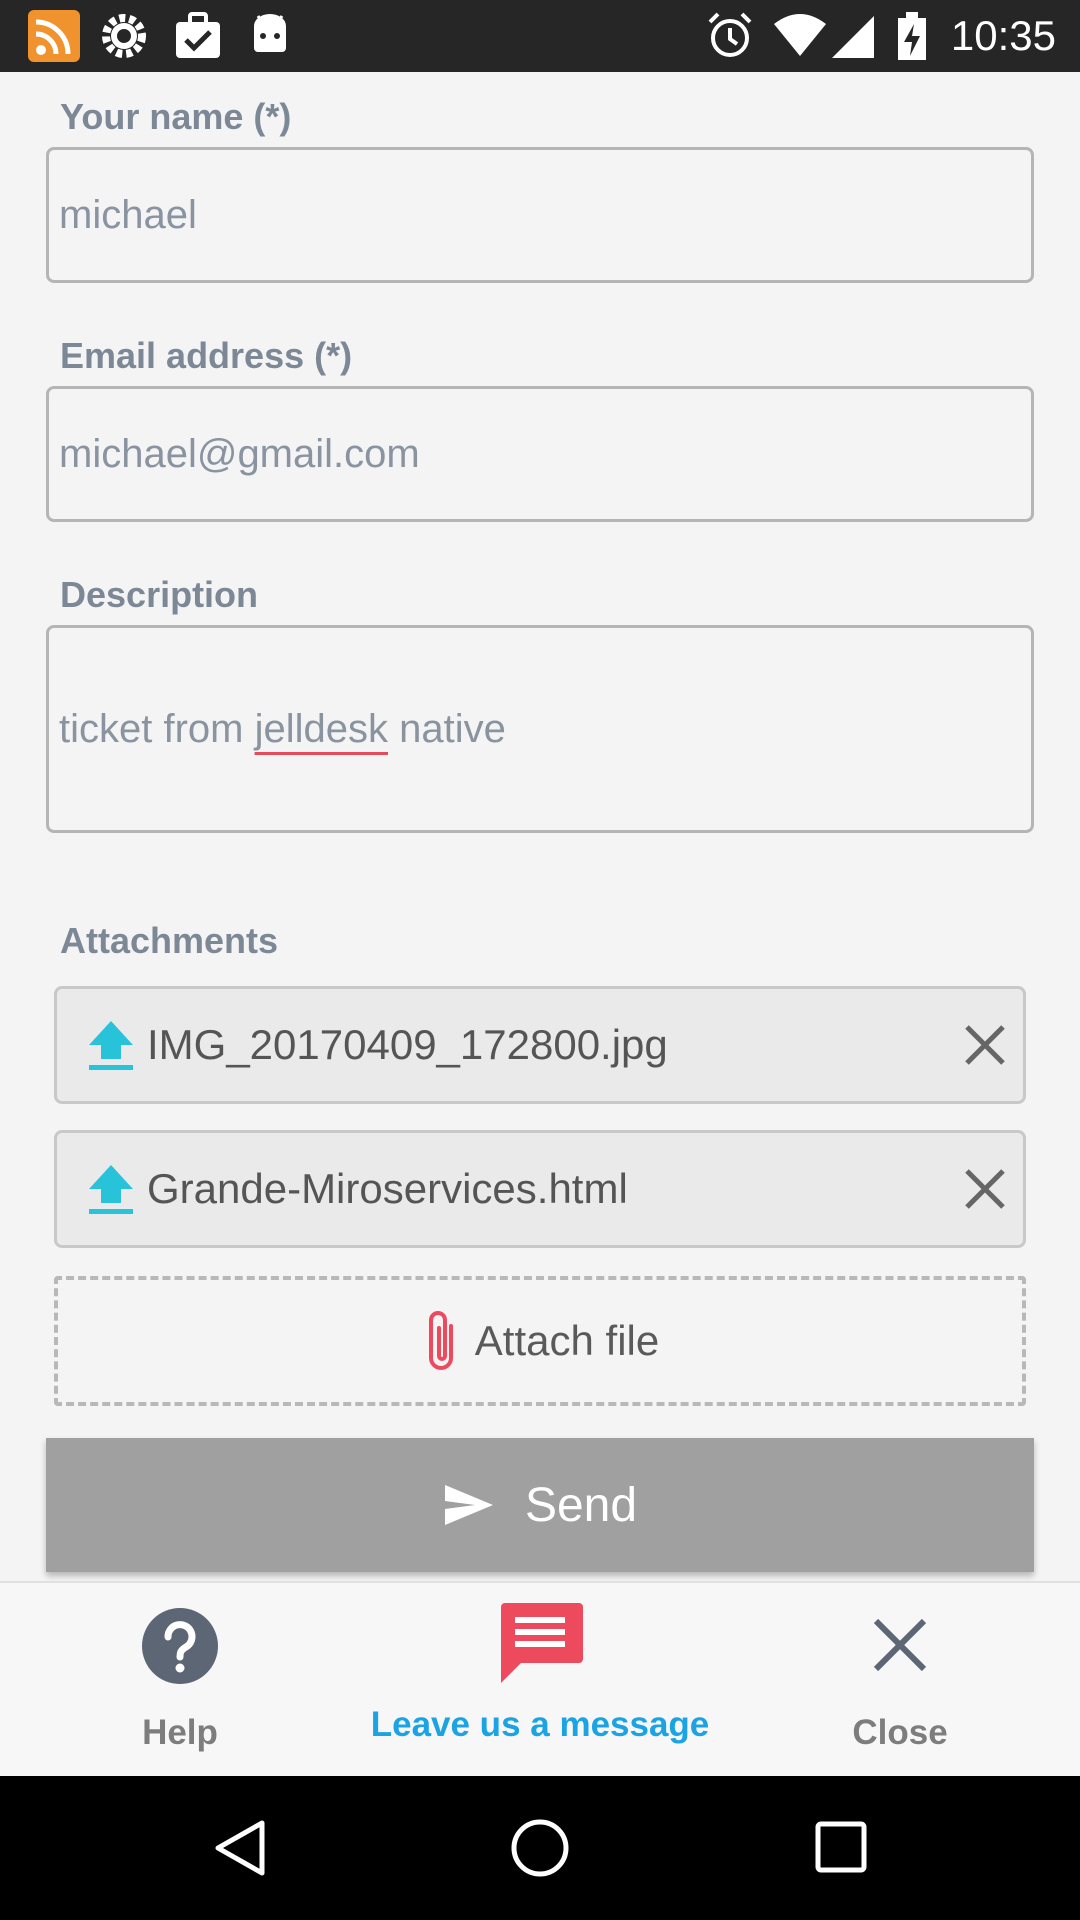  I want to click on email-label: Email address (*), so click(206, 355).